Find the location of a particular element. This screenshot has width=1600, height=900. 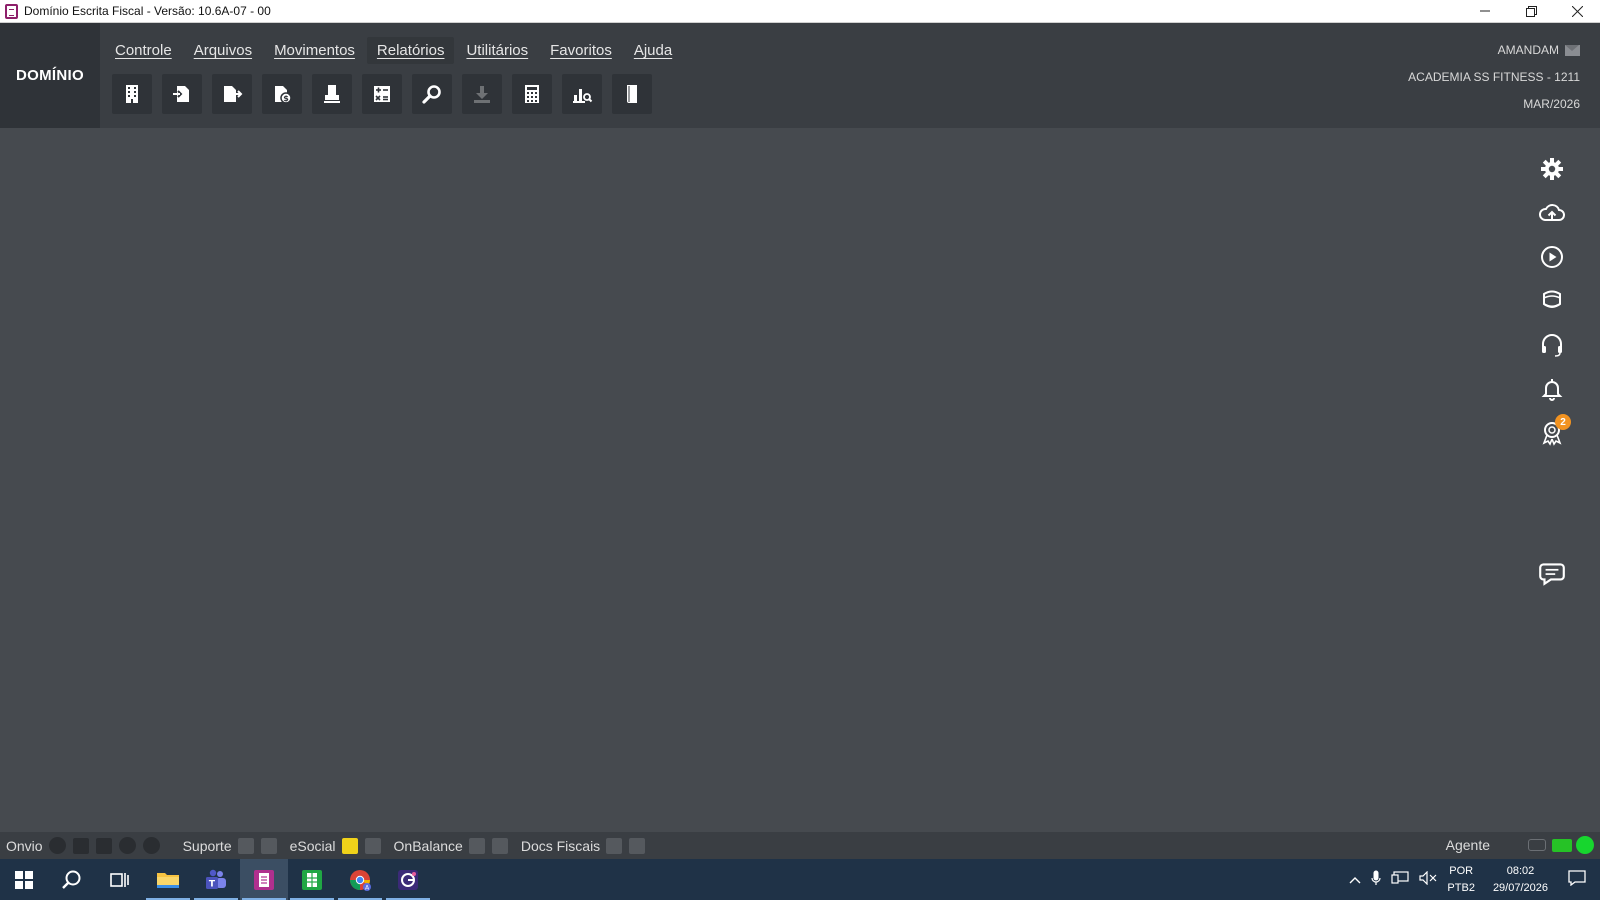

toolbar-button-empresas is located at coordinates (132, 94).